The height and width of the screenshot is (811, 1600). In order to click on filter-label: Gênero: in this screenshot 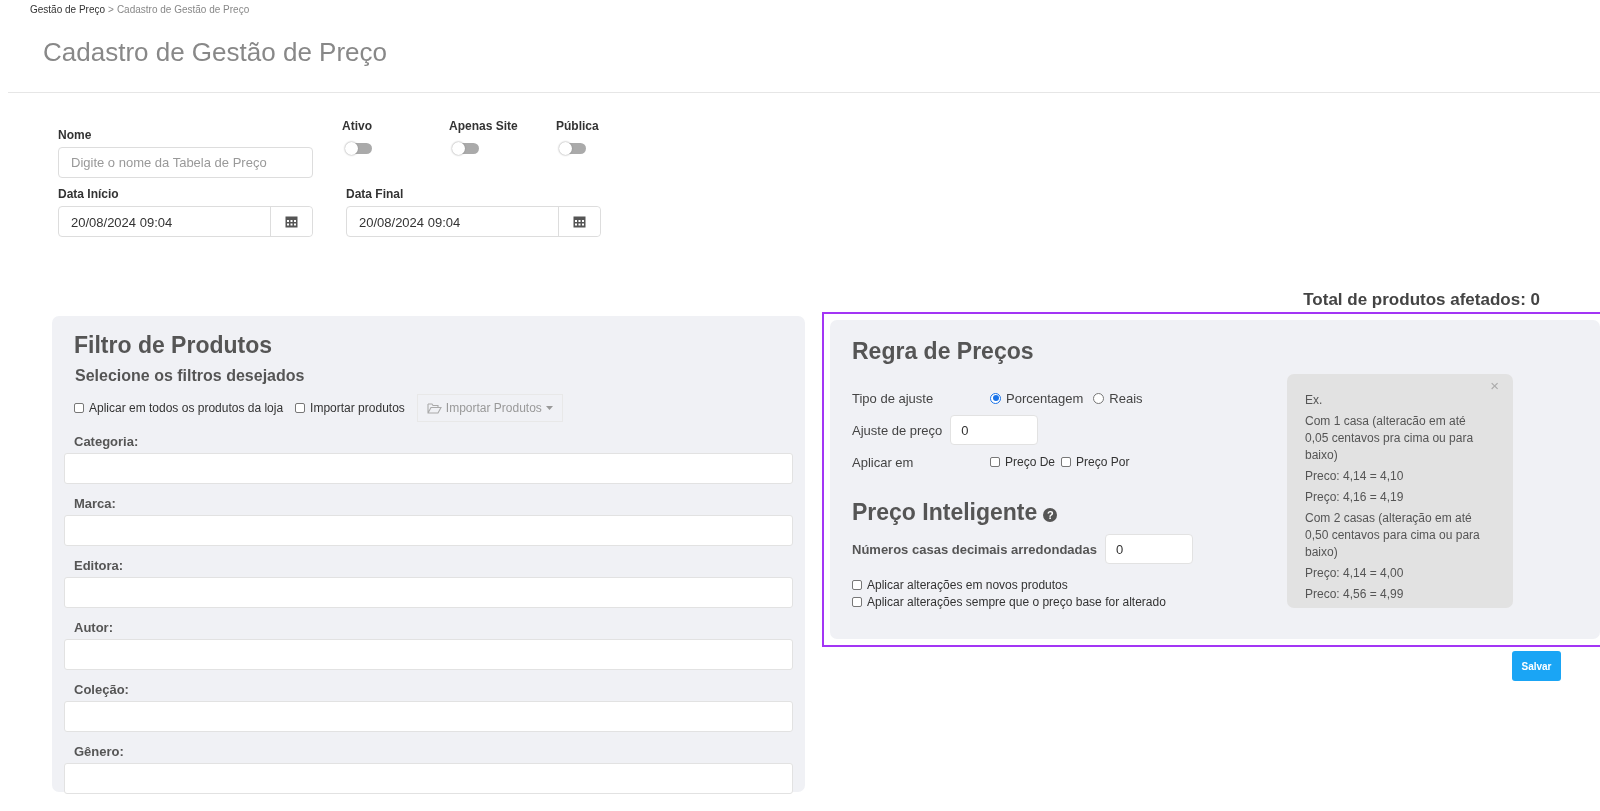, I will do `click(99, 751)`.